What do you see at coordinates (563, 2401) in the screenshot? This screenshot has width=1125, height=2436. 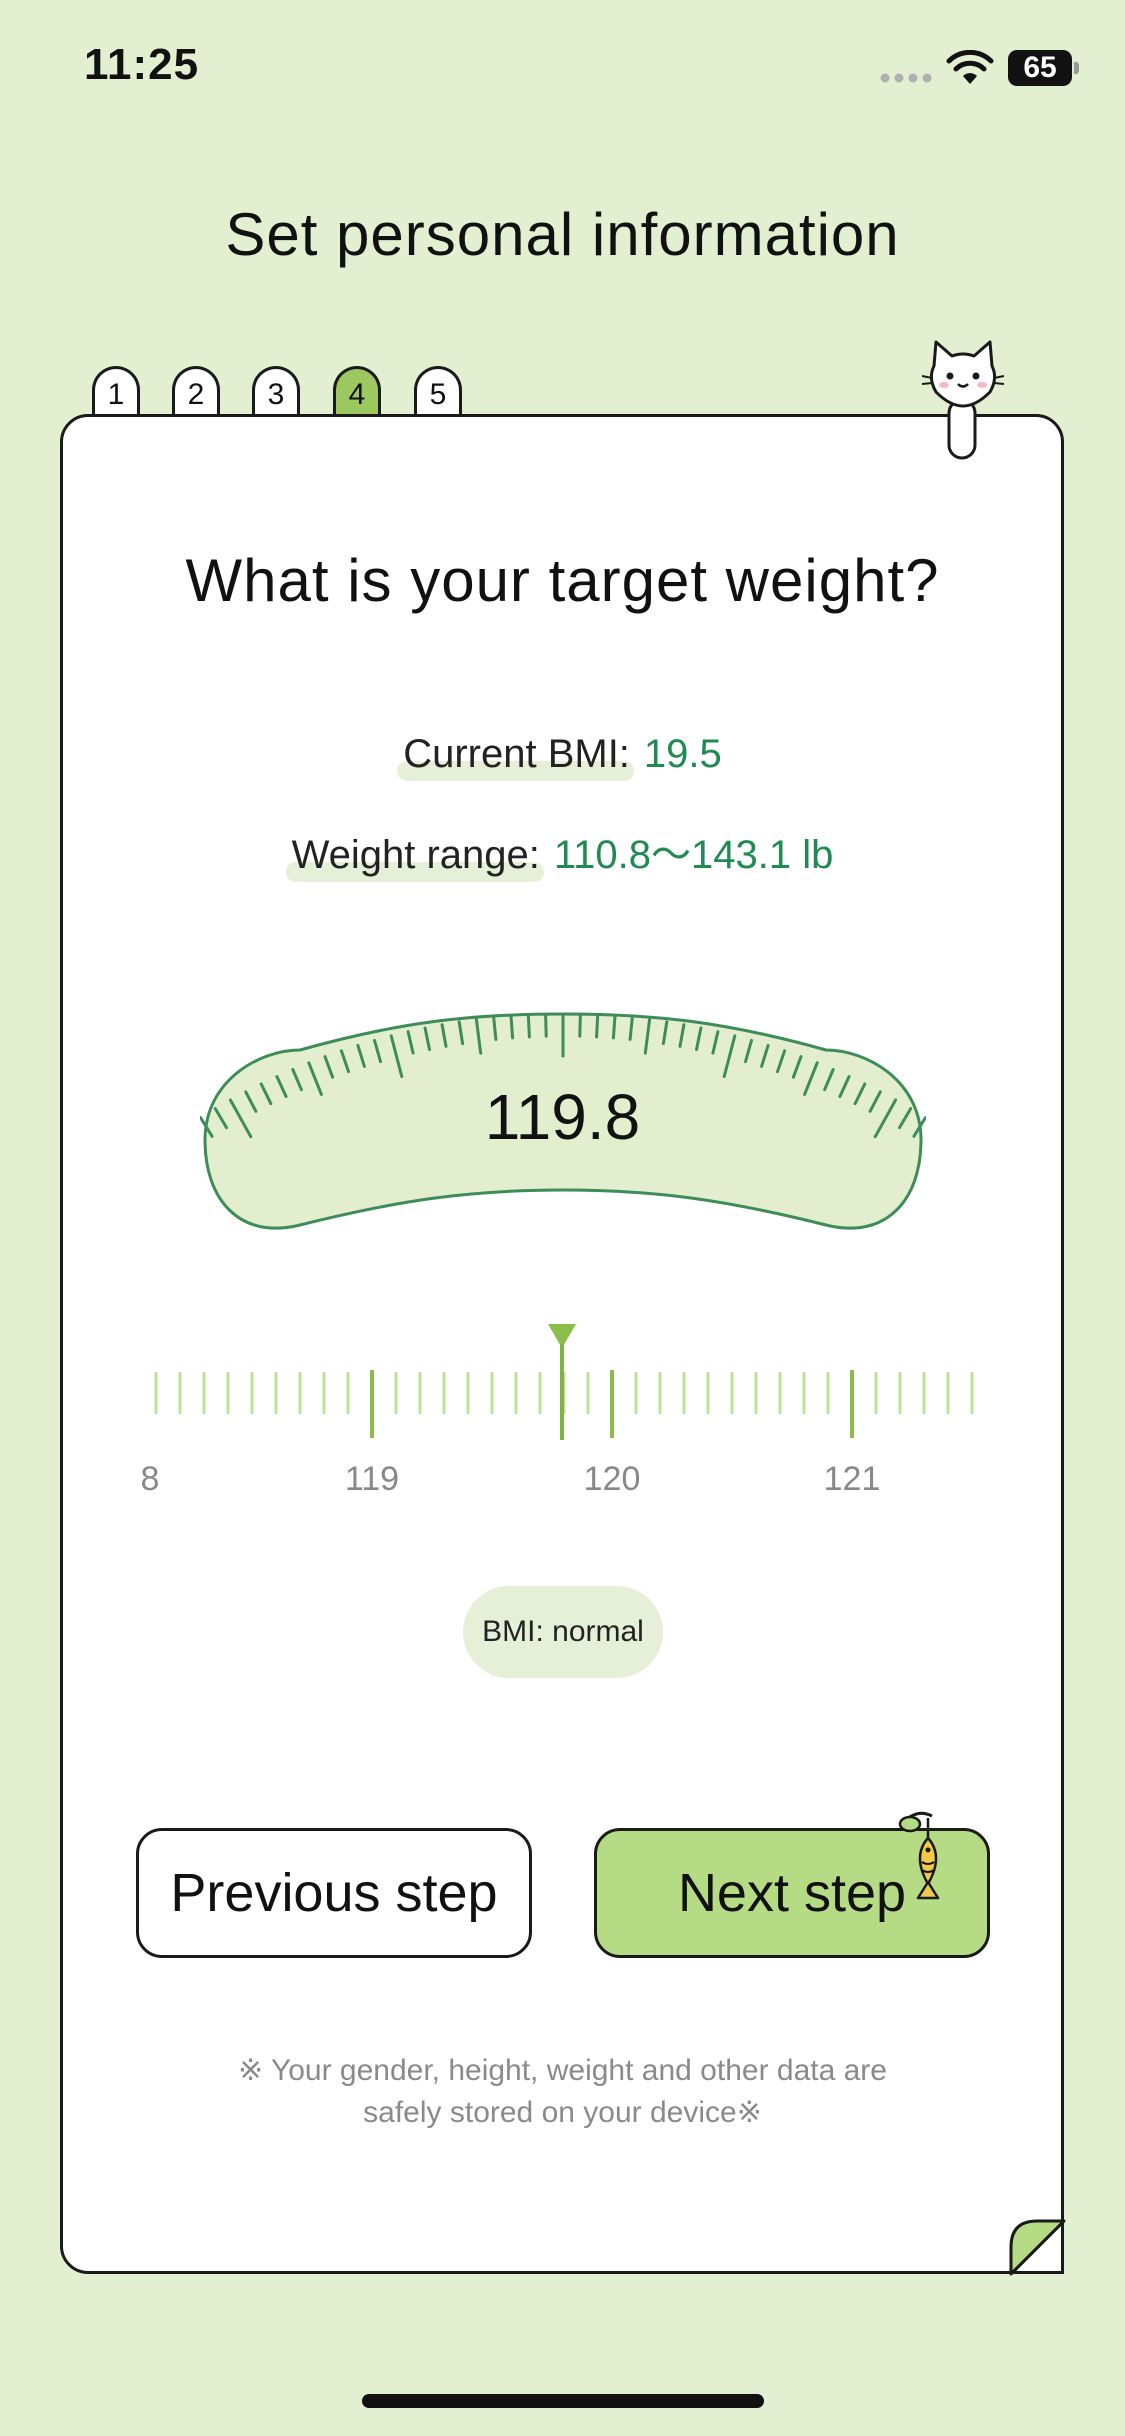 I see `home-indicator` at bounding box center [563, 2401].